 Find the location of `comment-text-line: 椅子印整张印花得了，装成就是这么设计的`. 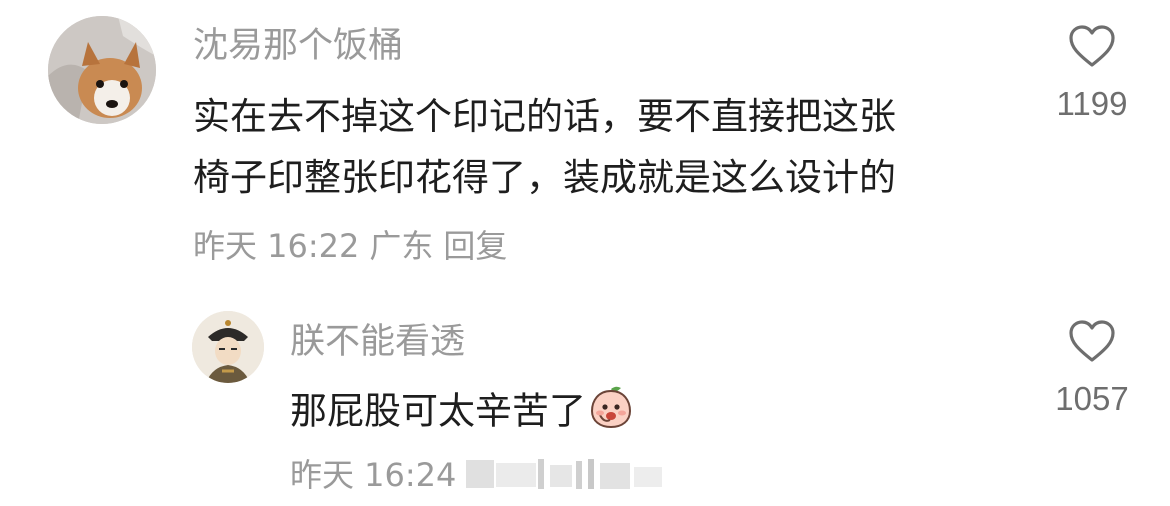

comment-text-line: 椅子印整张印花得了，装成就是这么设计的 is located at coordinates (544, 177).